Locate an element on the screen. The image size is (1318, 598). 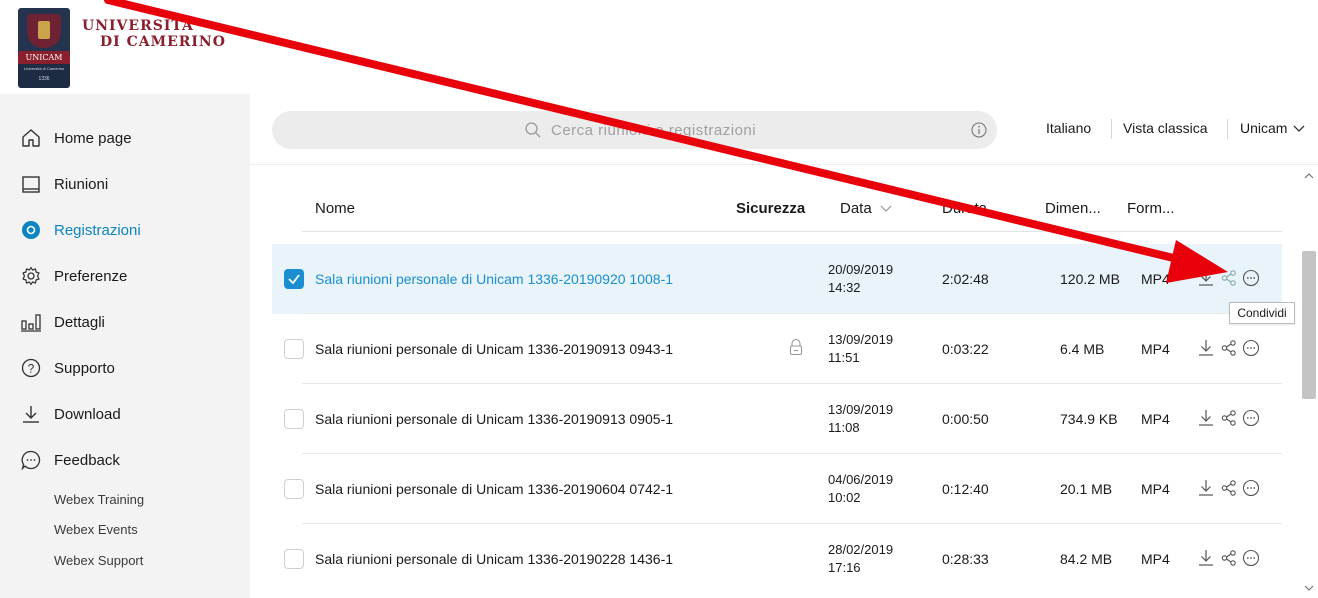
gear-icon is located at coordinates (31, 276).